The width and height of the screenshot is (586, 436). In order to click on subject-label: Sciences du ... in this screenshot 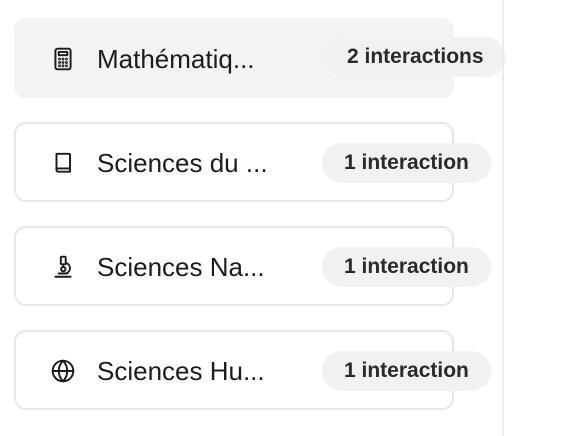, I will do `click(182, 163)`.